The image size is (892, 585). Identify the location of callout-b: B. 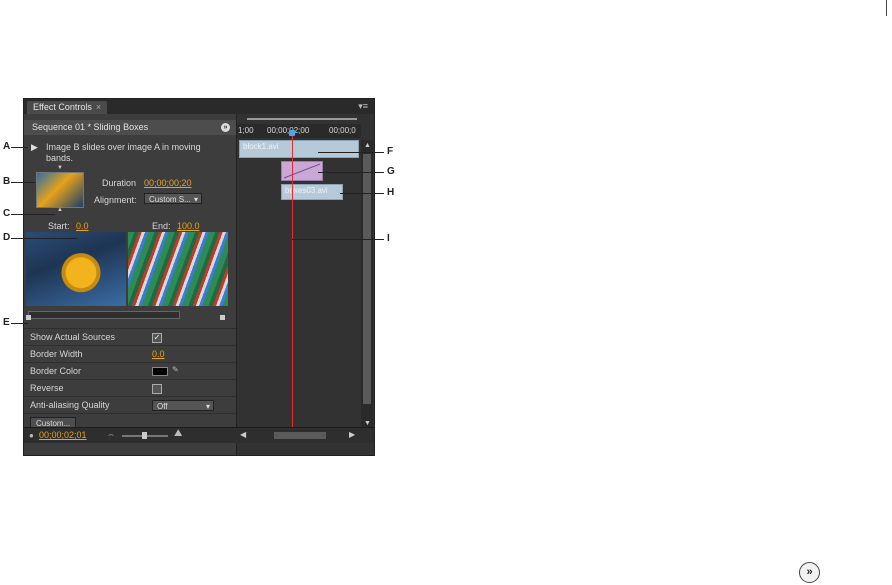
(7, 181).